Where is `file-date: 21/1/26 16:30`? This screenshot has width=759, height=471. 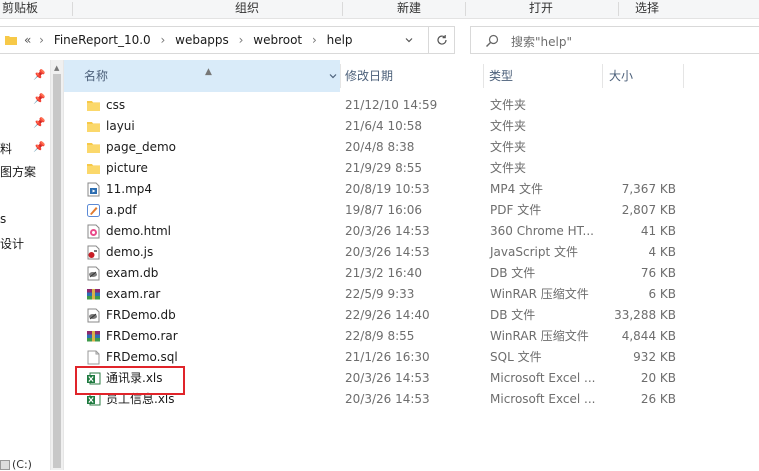
file-date: 21/1/26 16:30 is located at coordinates (387, 357).